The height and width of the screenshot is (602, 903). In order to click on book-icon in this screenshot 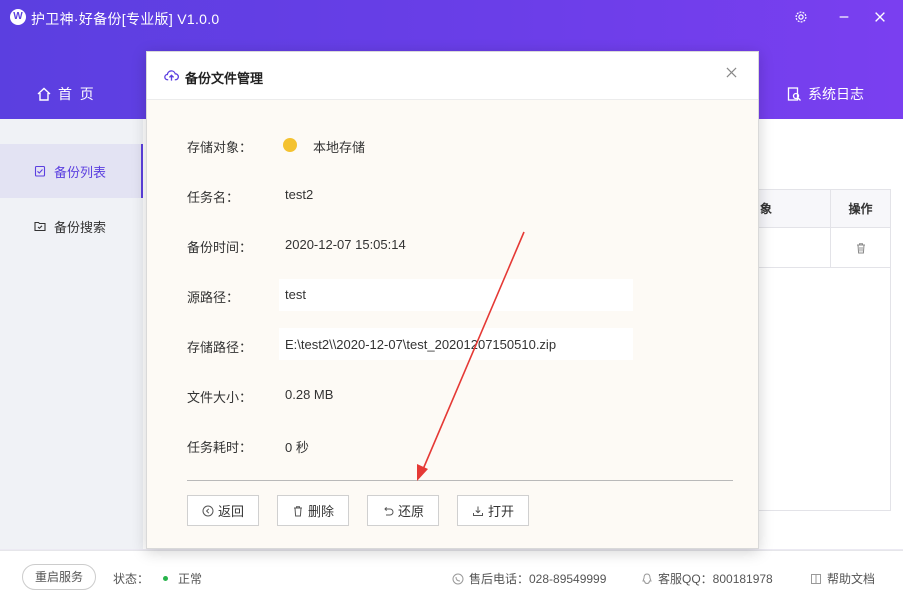, I will do `click(816, 578)`.